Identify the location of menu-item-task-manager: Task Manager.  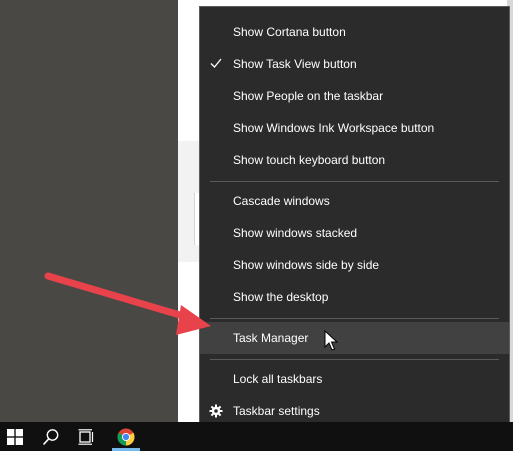
(354, 338).